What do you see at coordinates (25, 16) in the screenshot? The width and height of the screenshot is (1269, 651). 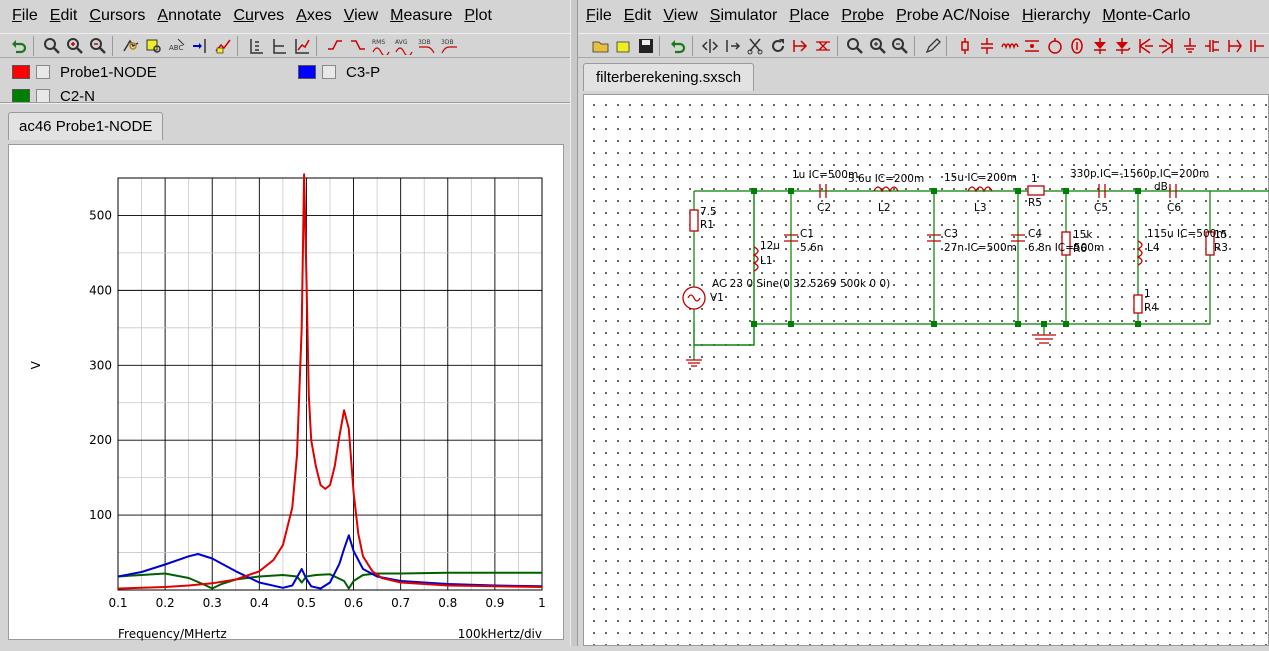 I see `graph-menu-file: File` at bounding box center [25, 16].